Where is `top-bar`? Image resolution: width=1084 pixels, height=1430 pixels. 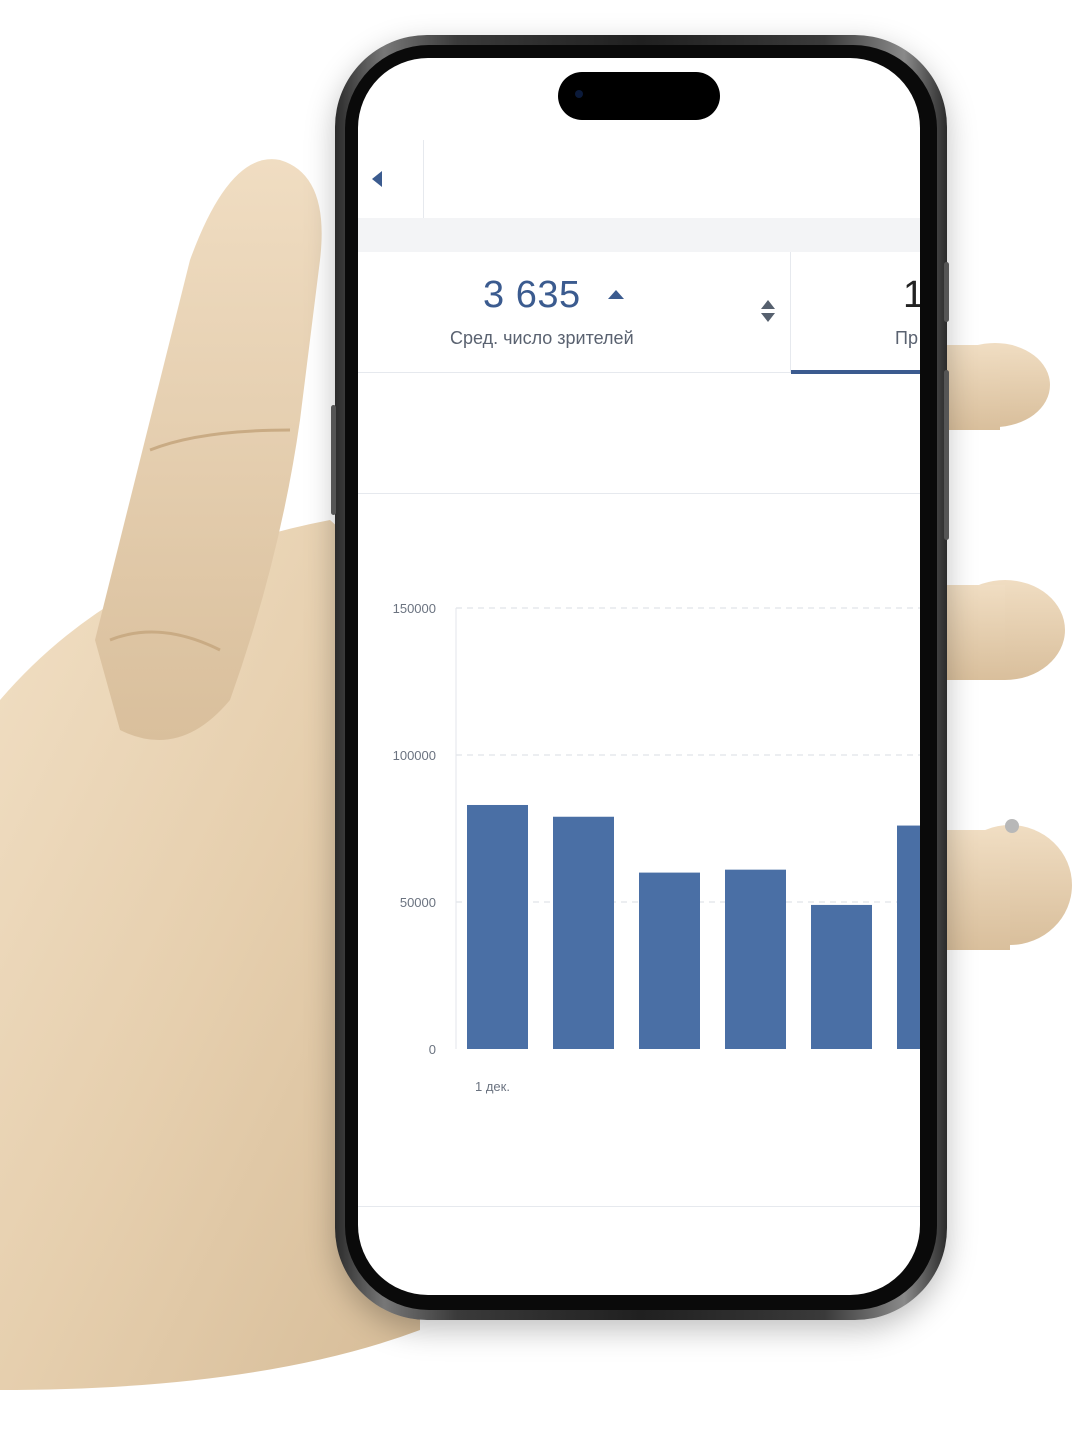
top-bar is located at coordinates (639, 179).